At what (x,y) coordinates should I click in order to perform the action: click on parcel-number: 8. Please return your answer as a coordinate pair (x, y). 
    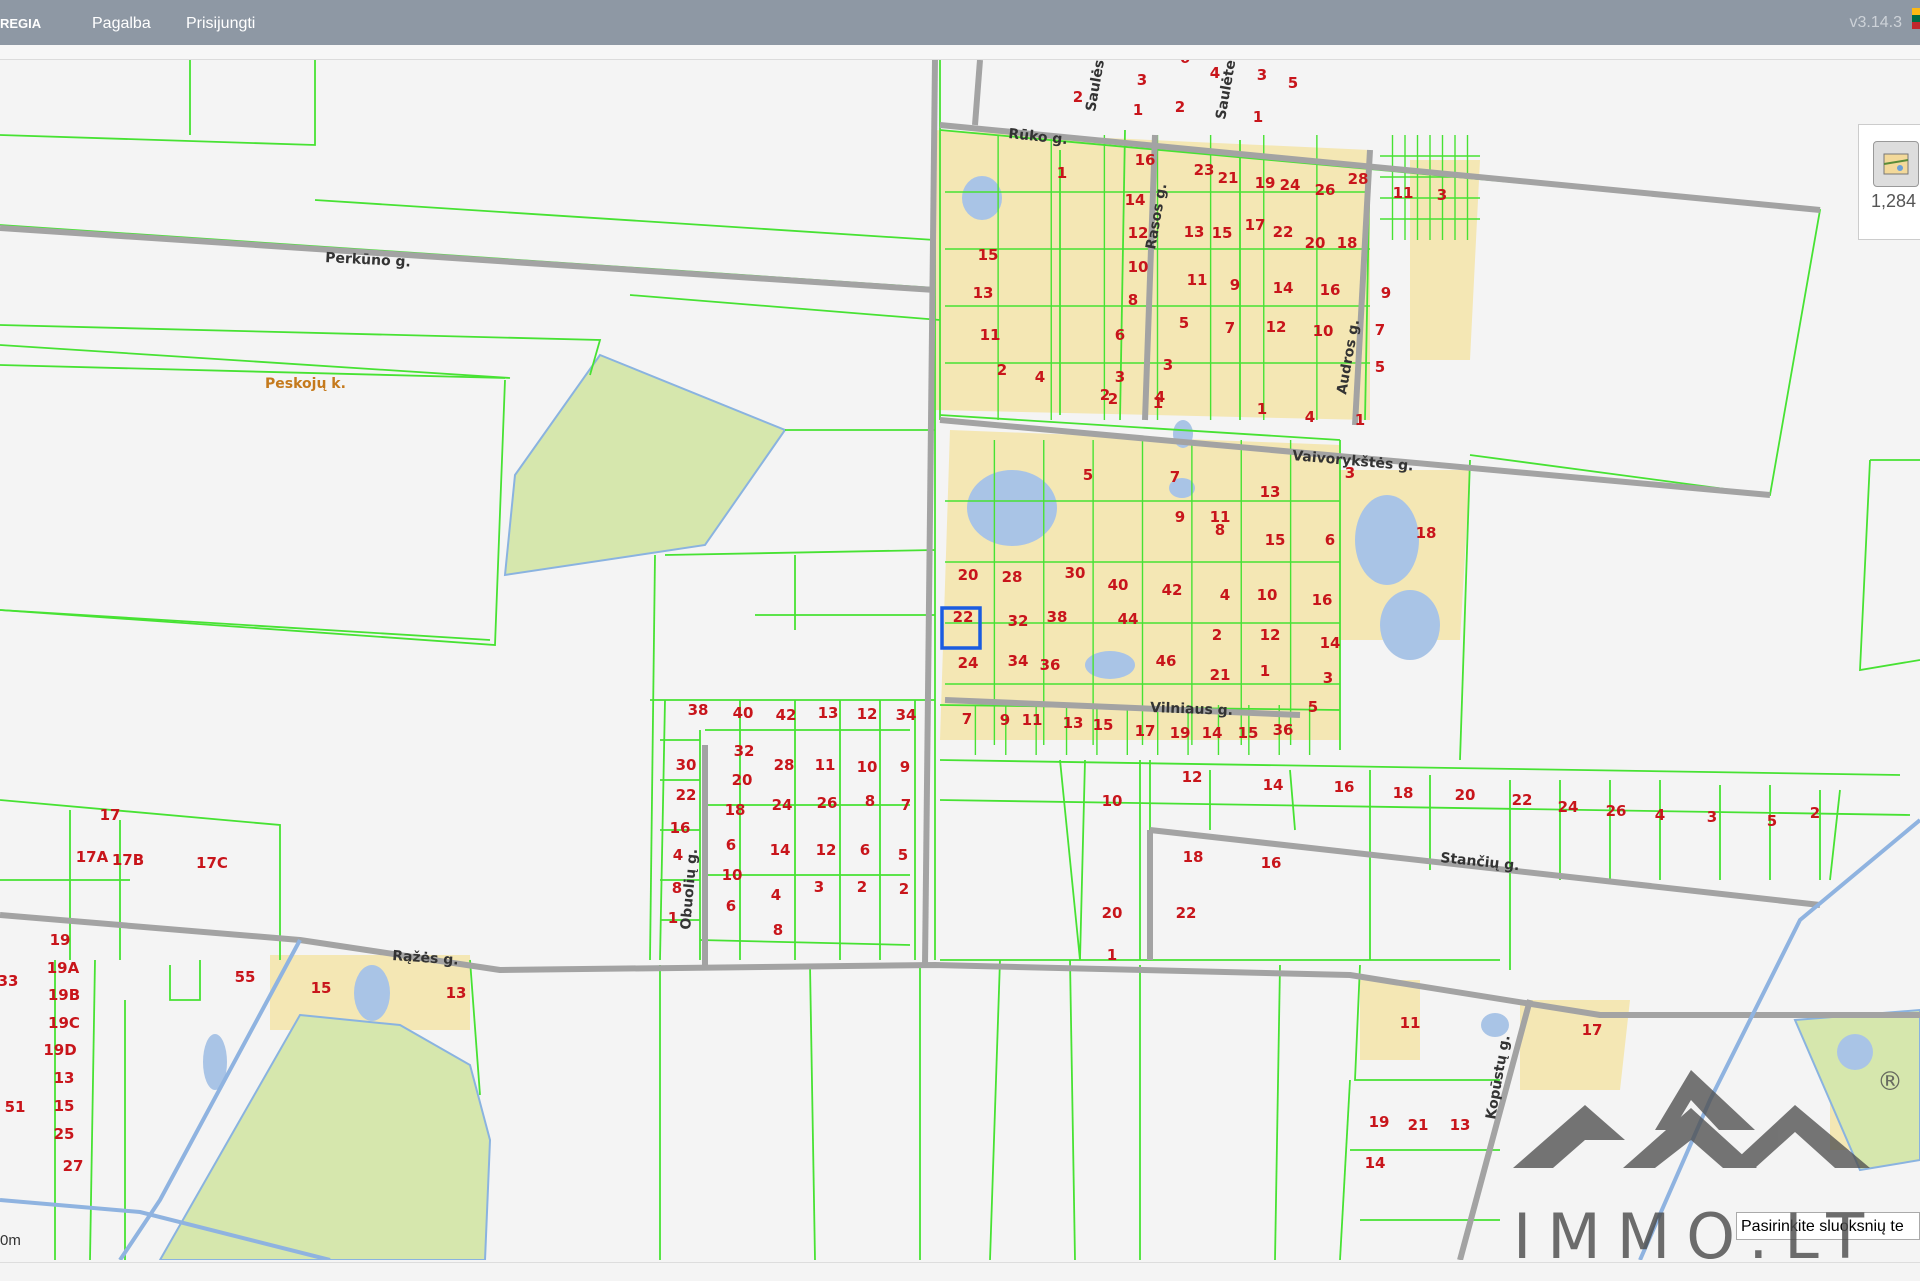
    Looking at the image, I should click on (870, 801).